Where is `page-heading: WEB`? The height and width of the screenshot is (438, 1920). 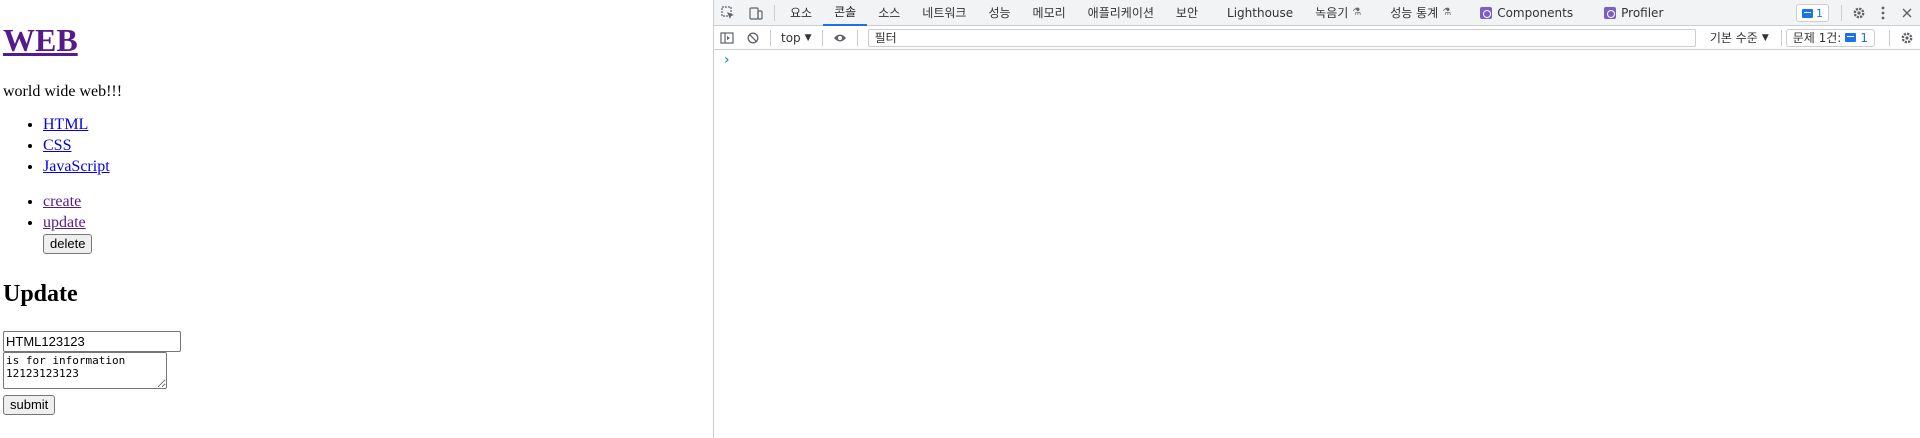
page-heading: WEB is located at coordinates (357, 40).